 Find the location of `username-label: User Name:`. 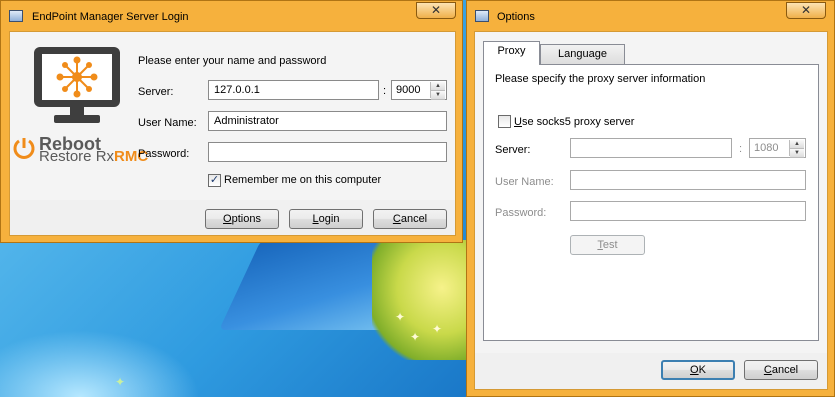

username-label: User Name: is located at coordinates (167, 123).